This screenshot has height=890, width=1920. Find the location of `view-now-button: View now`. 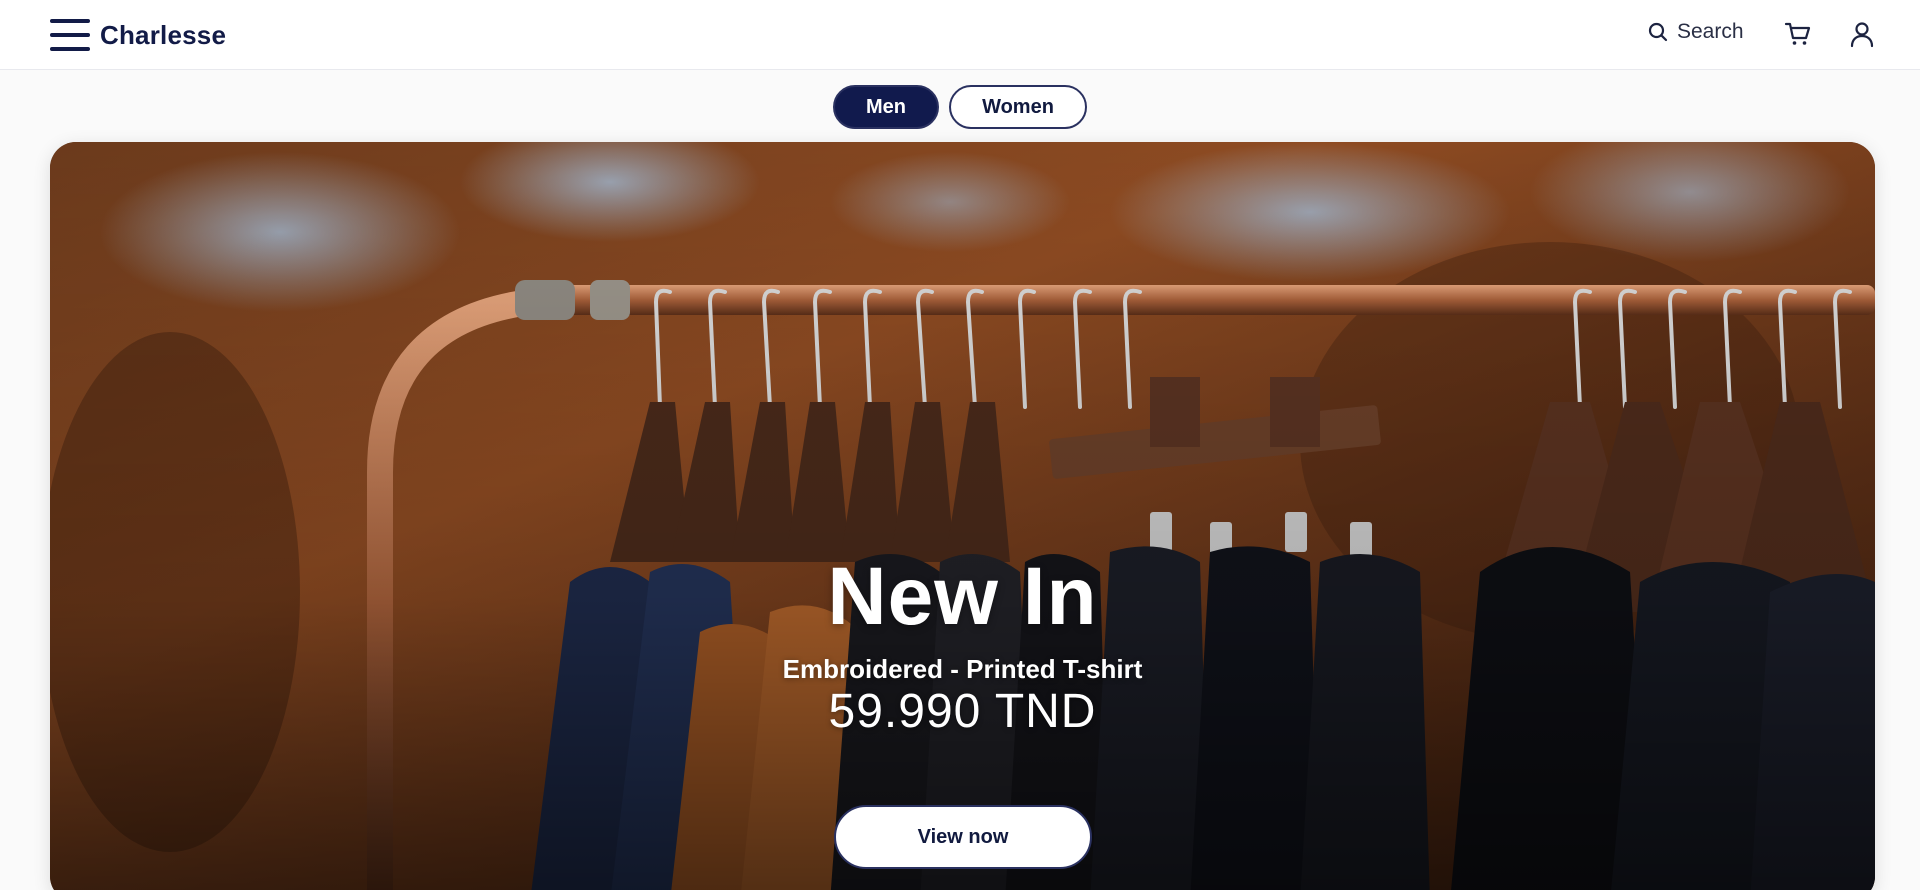

view-now-button: View now is located at coordinates (963, 837).